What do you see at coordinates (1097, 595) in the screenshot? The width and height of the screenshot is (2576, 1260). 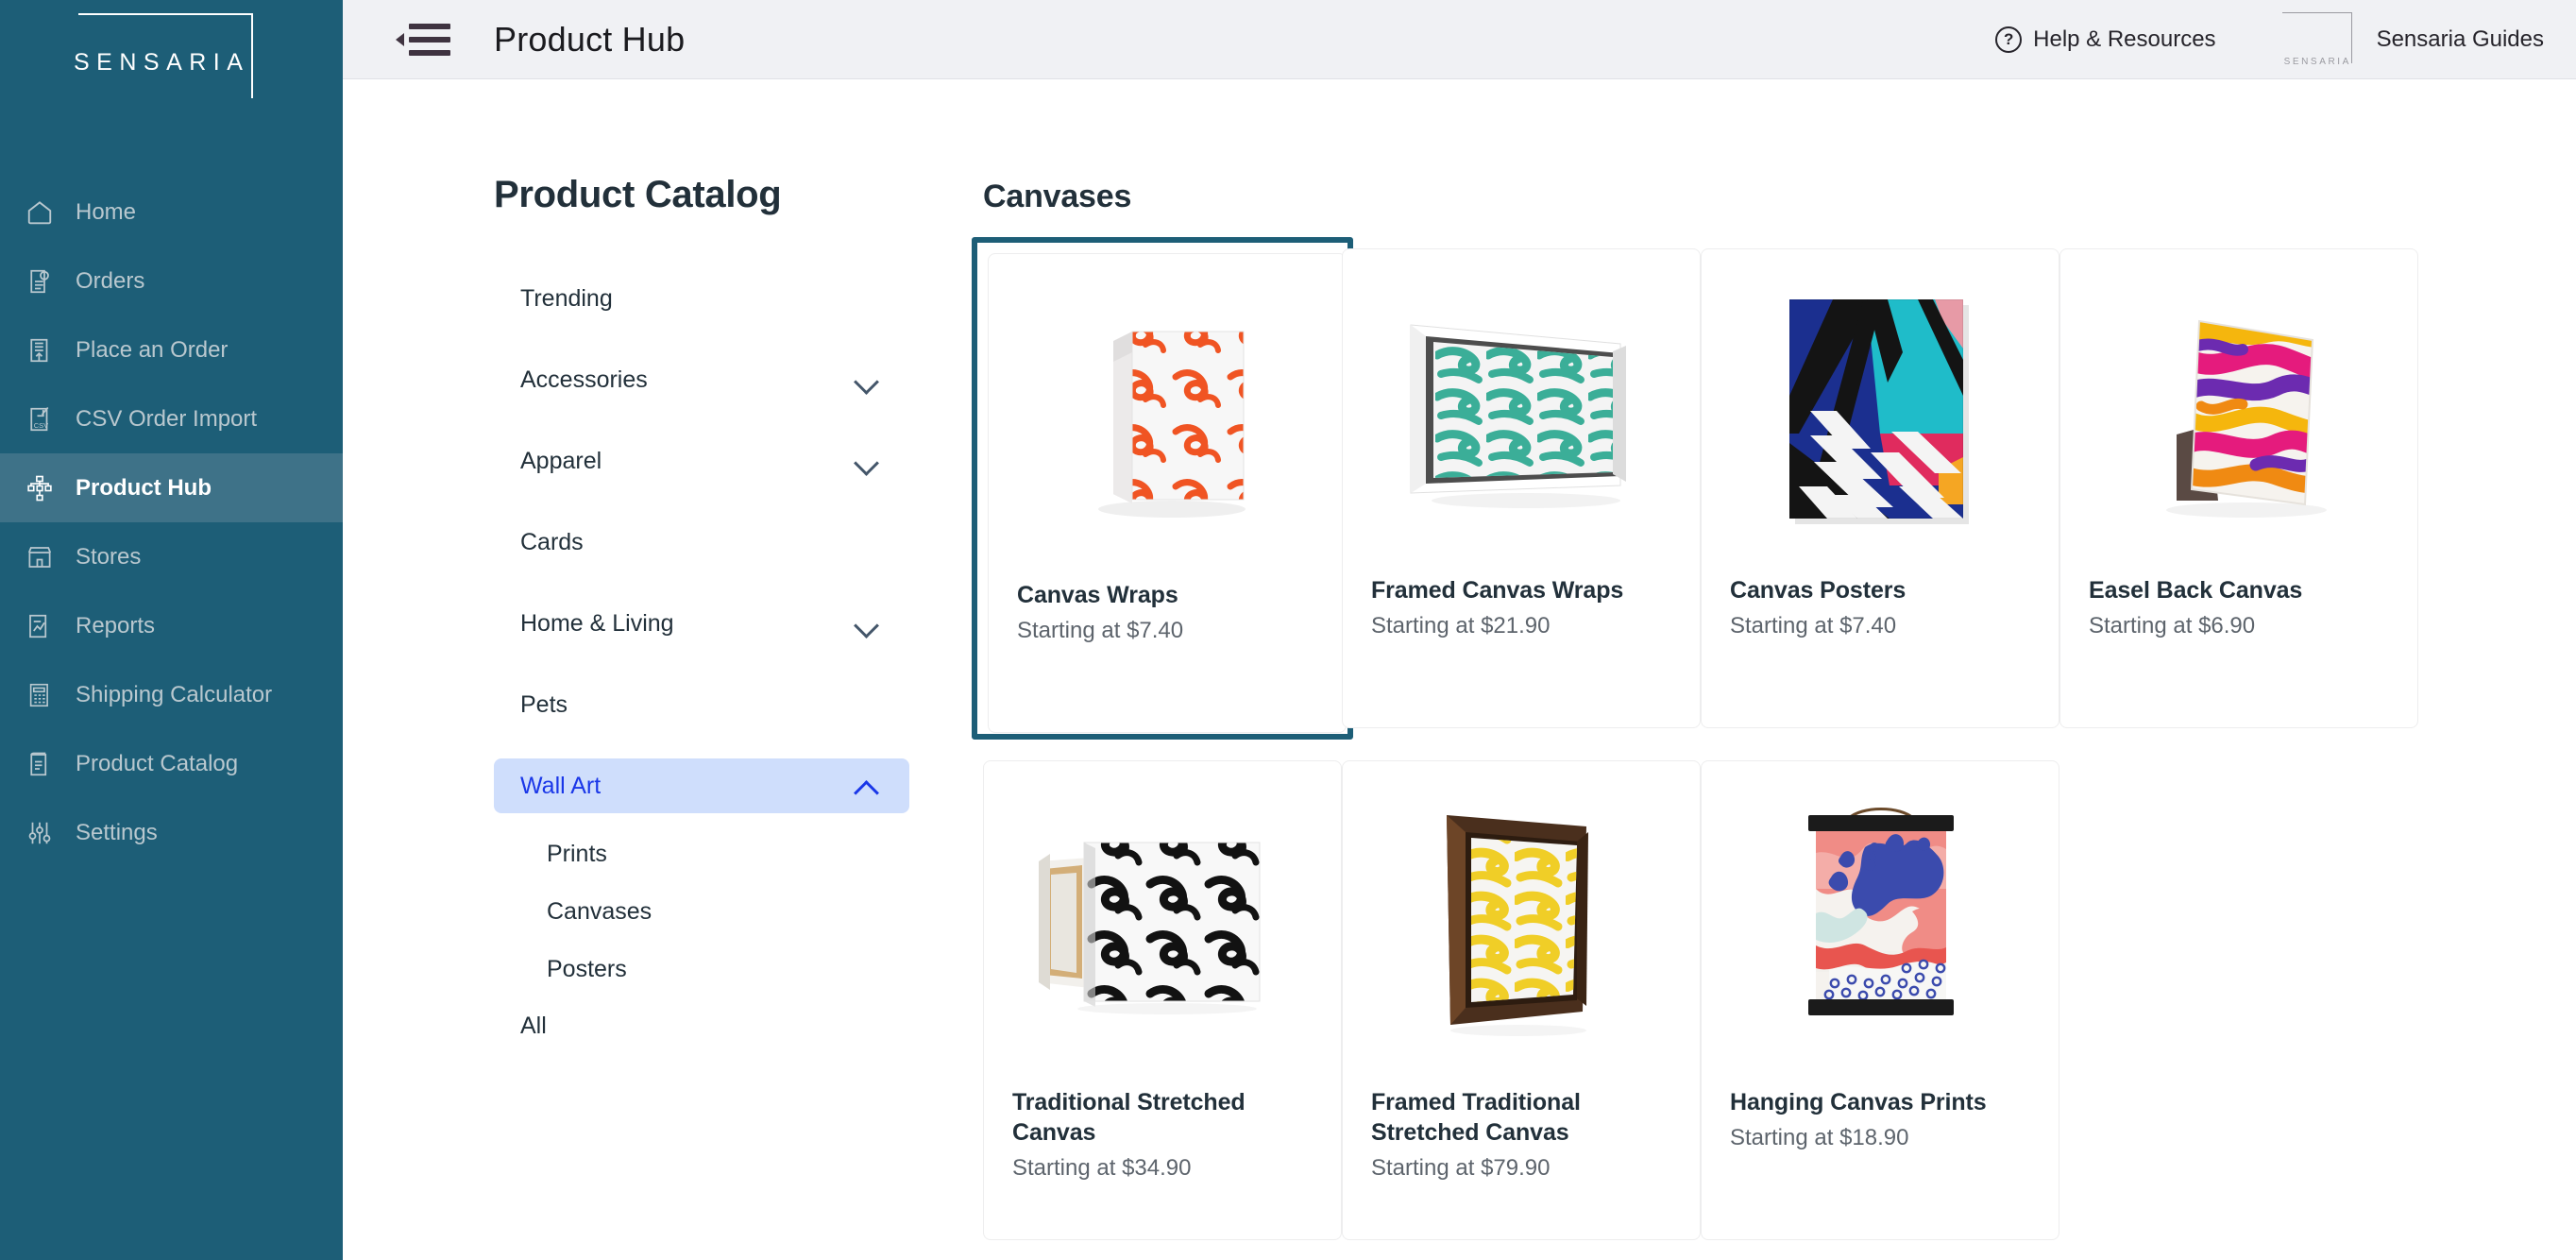 I see `product-name: Canvas Wraps` at bounding box center [1097, 595].